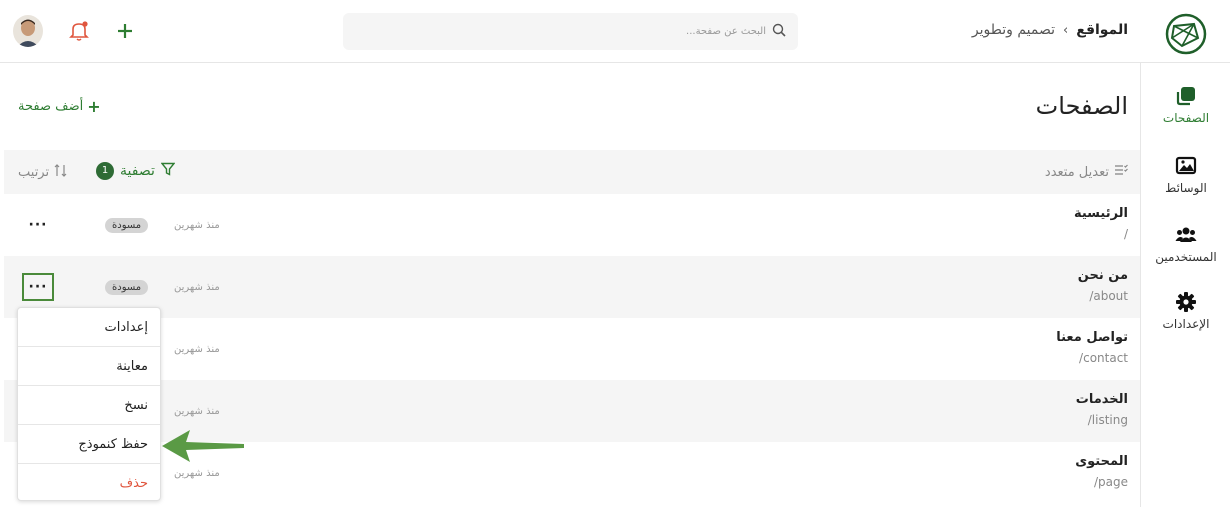 This screenshot has width=1230, height=507. I want to click on sidebar-item-pages: الصفحات, so click(1185, 105).